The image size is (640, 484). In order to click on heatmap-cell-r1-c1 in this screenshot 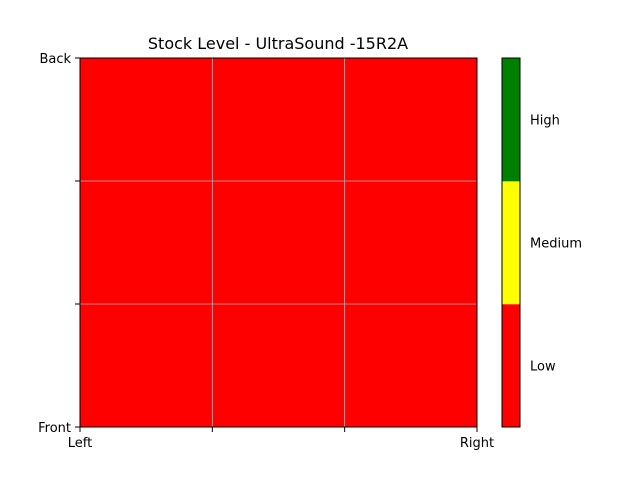, I will do `click(279, 243)`.